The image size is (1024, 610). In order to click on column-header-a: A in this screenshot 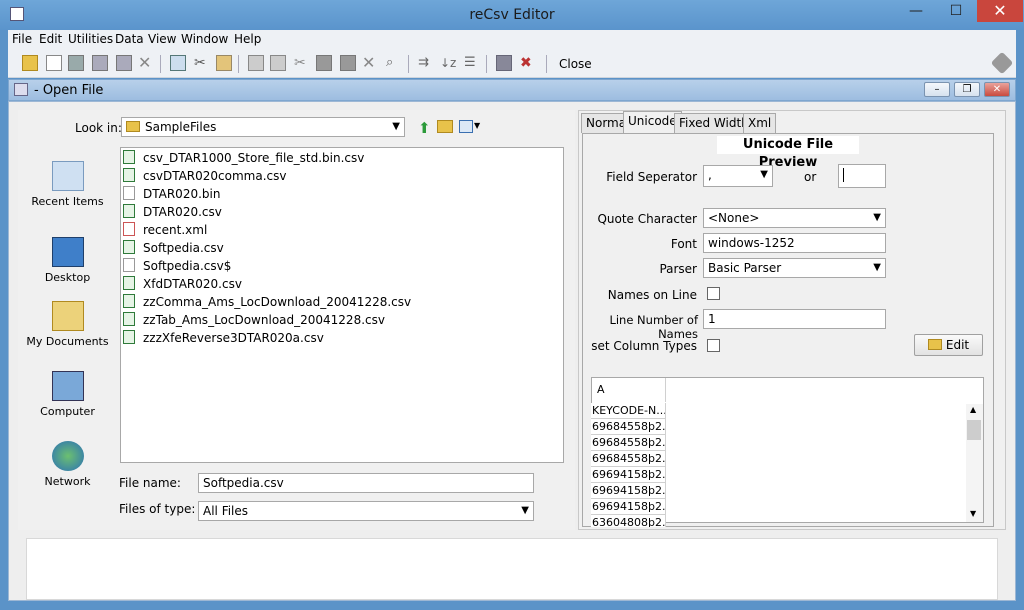, I will do `click(629, 390)`.